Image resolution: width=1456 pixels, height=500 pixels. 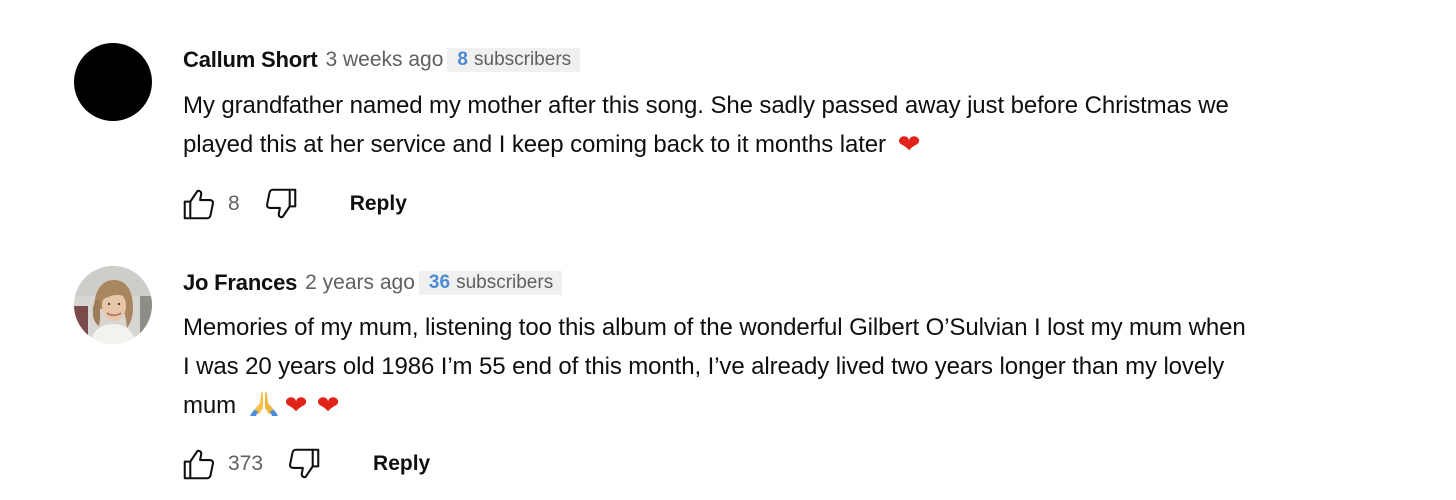 I want to click on subscriber-count: 8, so click(x=462, y=59).